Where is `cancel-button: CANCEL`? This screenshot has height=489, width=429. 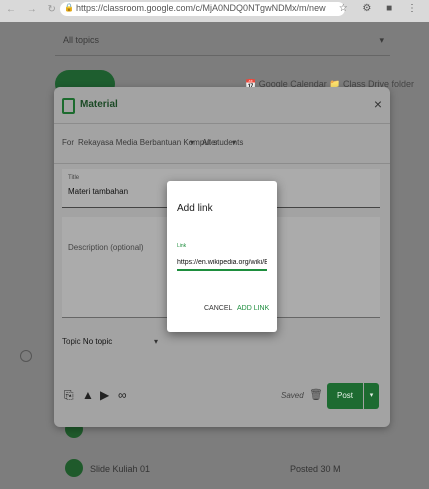 cancel-button: CANCEL is located at coordinates (218, 308).